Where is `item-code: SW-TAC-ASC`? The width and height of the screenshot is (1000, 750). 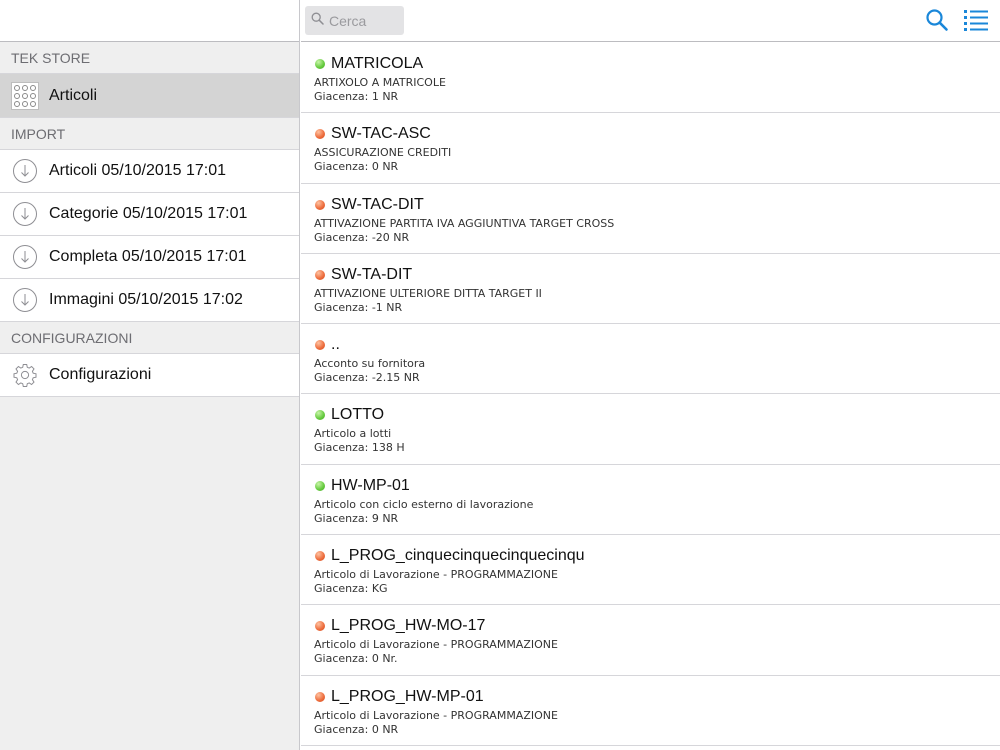 item-code: SW-TAC-ASC is located at coordinates (381, 134).